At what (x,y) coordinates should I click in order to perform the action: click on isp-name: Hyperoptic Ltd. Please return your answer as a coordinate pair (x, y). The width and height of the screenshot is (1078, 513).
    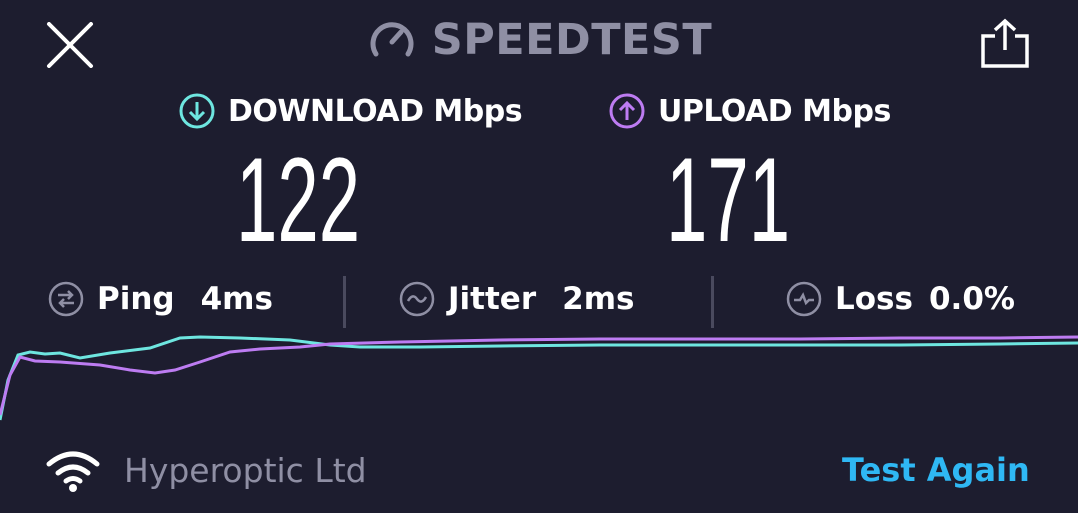
    Looking at the image, I should click on (245, 470).